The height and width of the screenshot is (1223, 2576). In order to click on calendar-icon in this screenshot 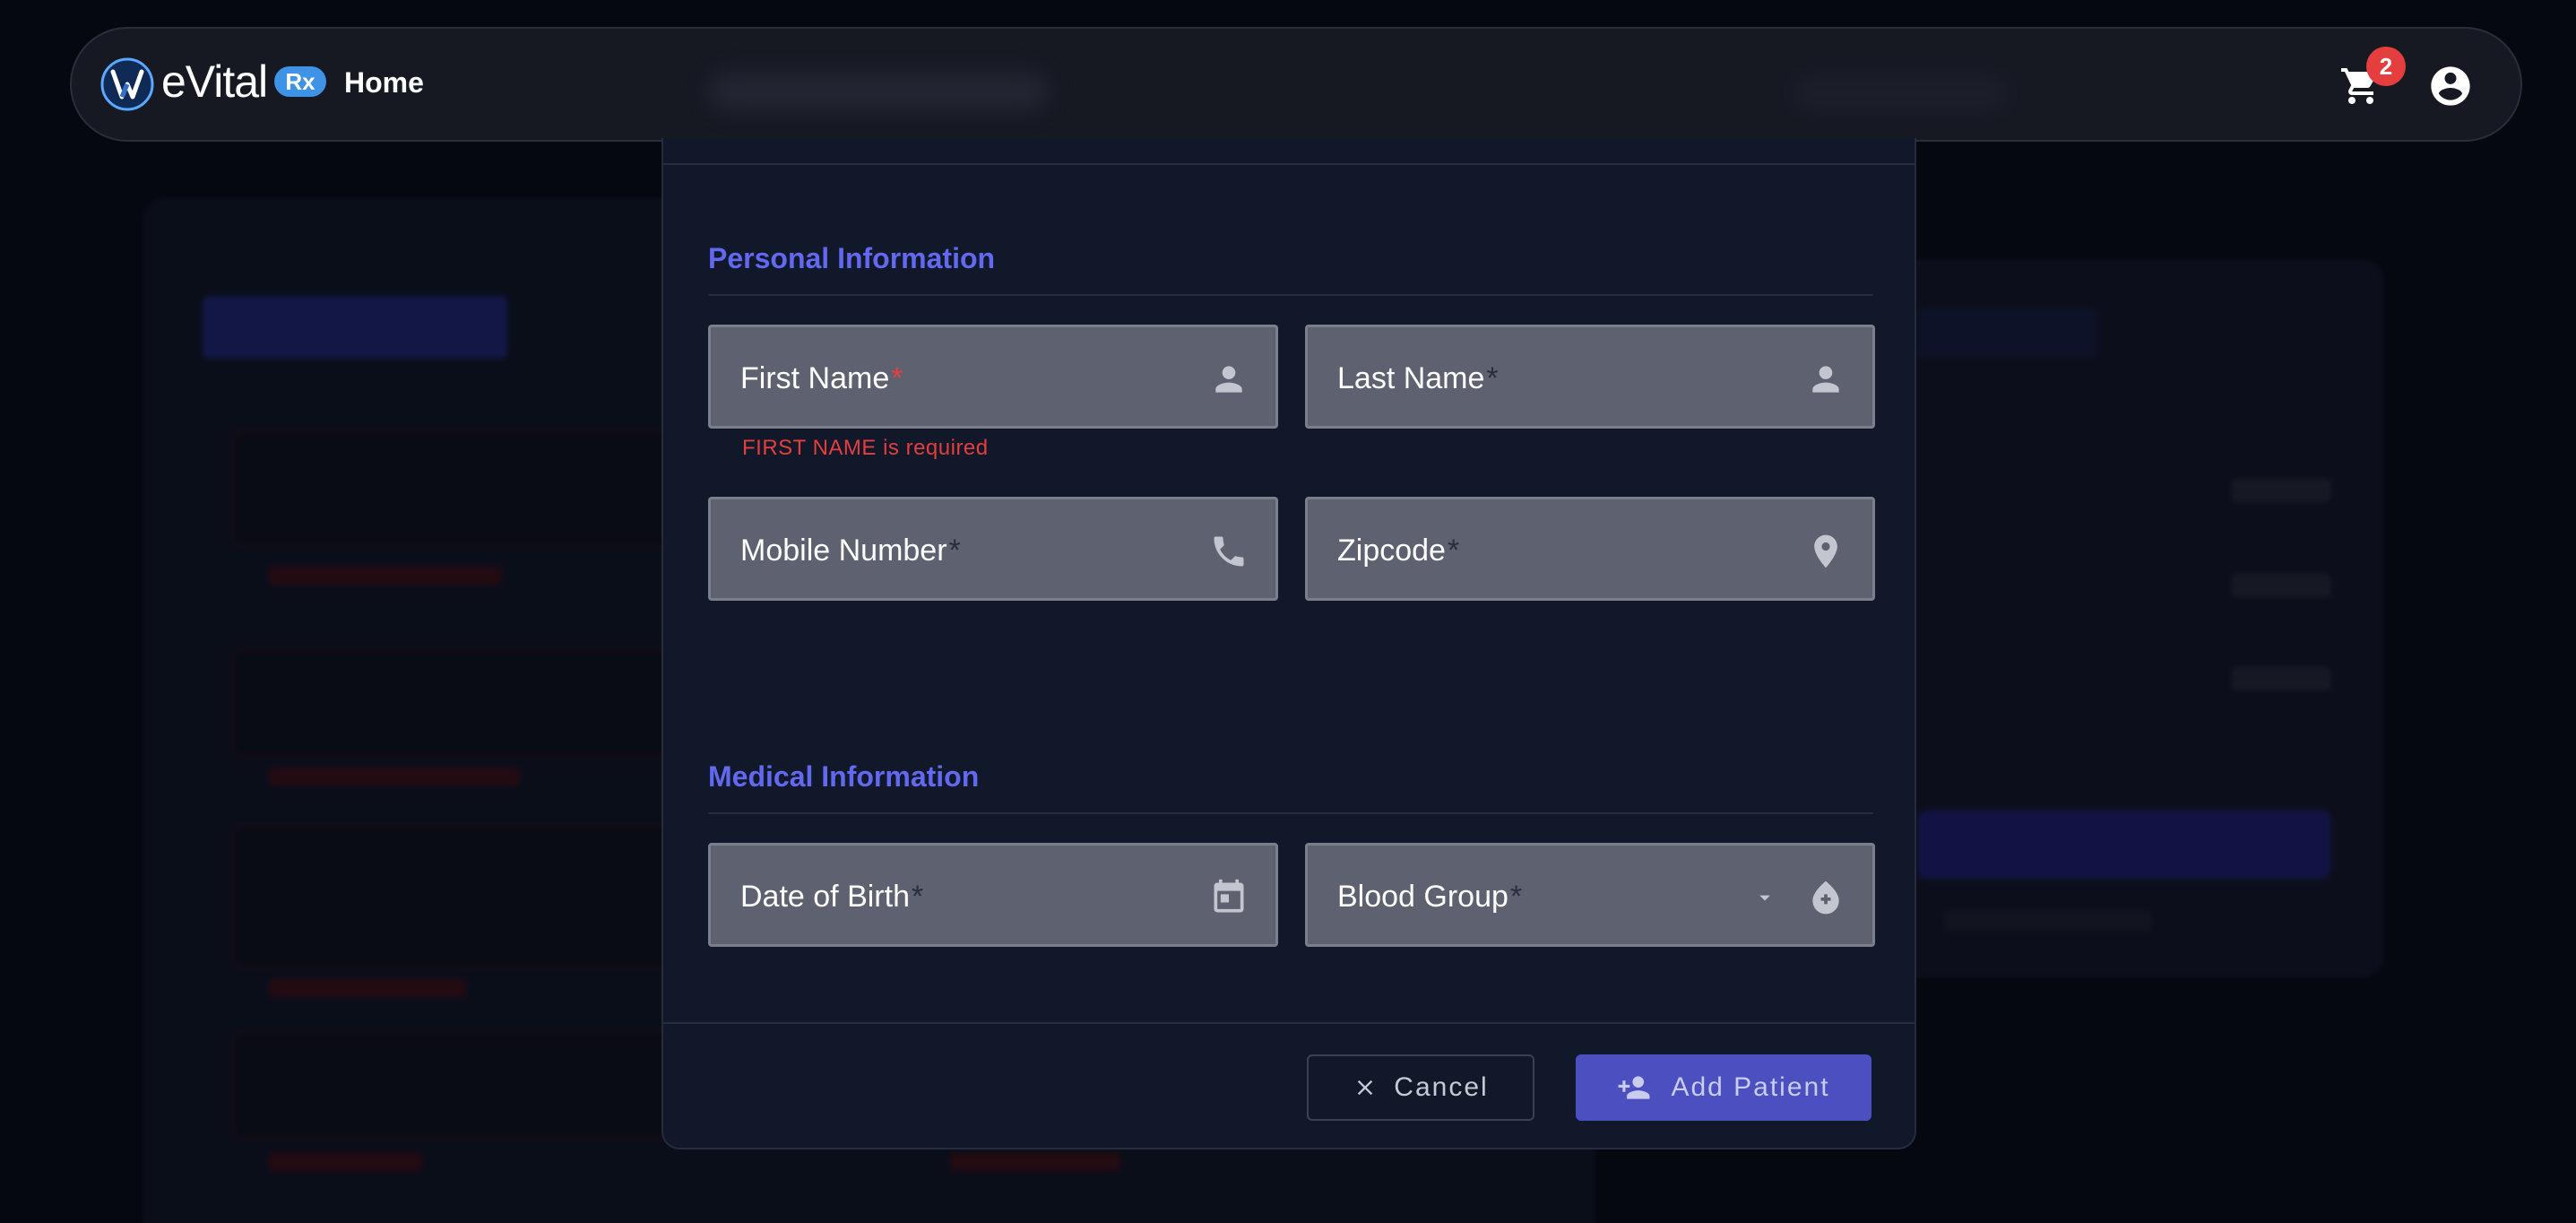, I will do `click(1229, 898)`.